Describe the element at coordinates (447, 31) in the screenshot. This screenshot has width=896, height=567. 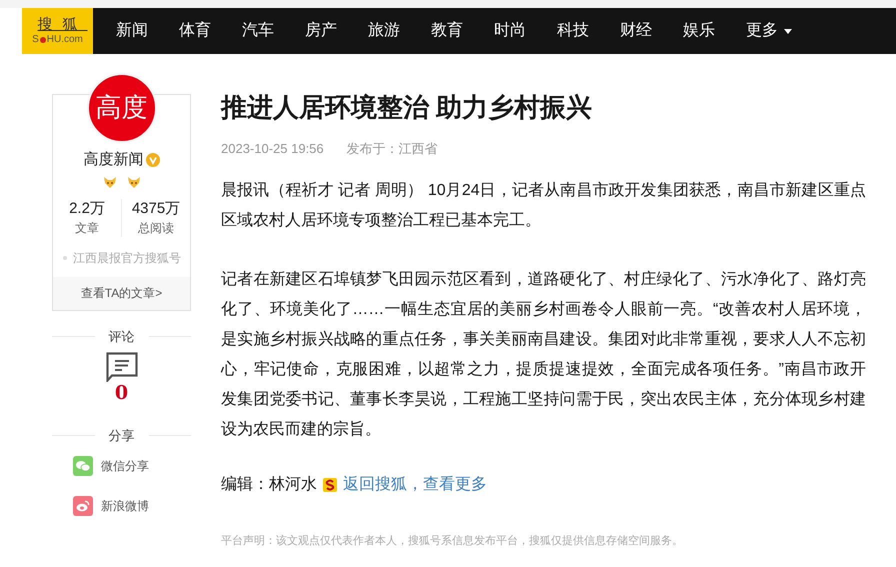
I see `nav-link: 教育` at that location.